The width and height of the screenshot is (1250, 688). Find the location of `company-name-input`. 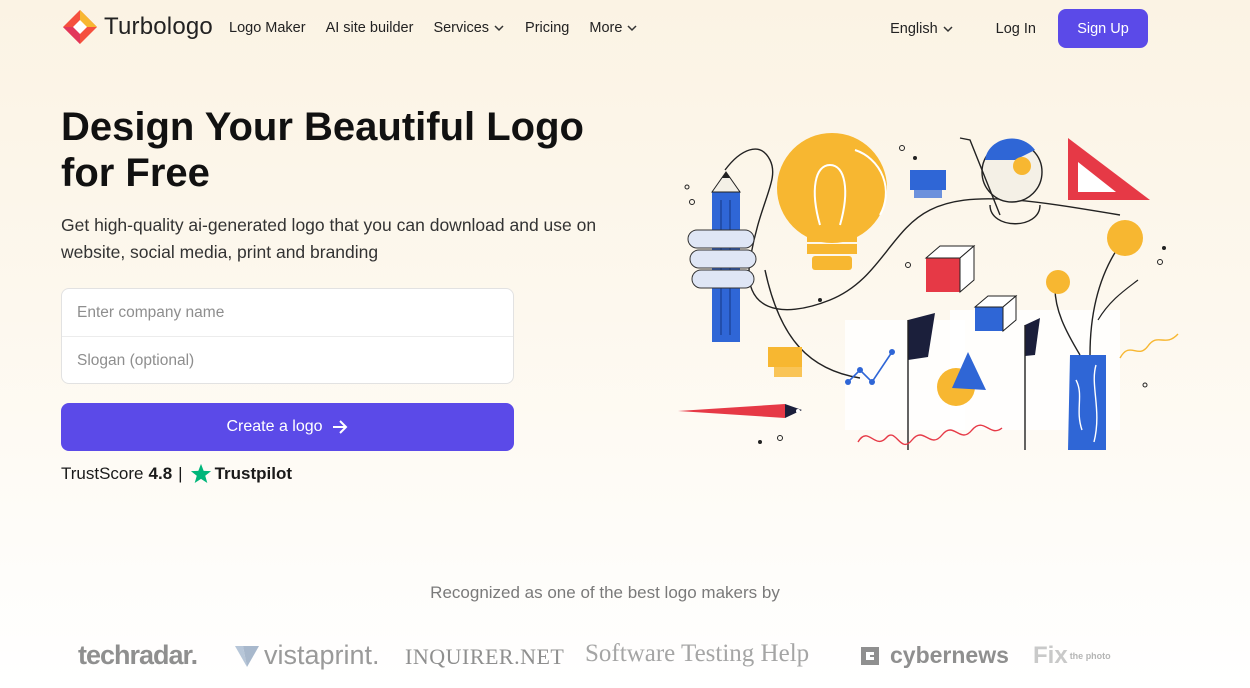

company-name-input is located at coordinates (287, 312).